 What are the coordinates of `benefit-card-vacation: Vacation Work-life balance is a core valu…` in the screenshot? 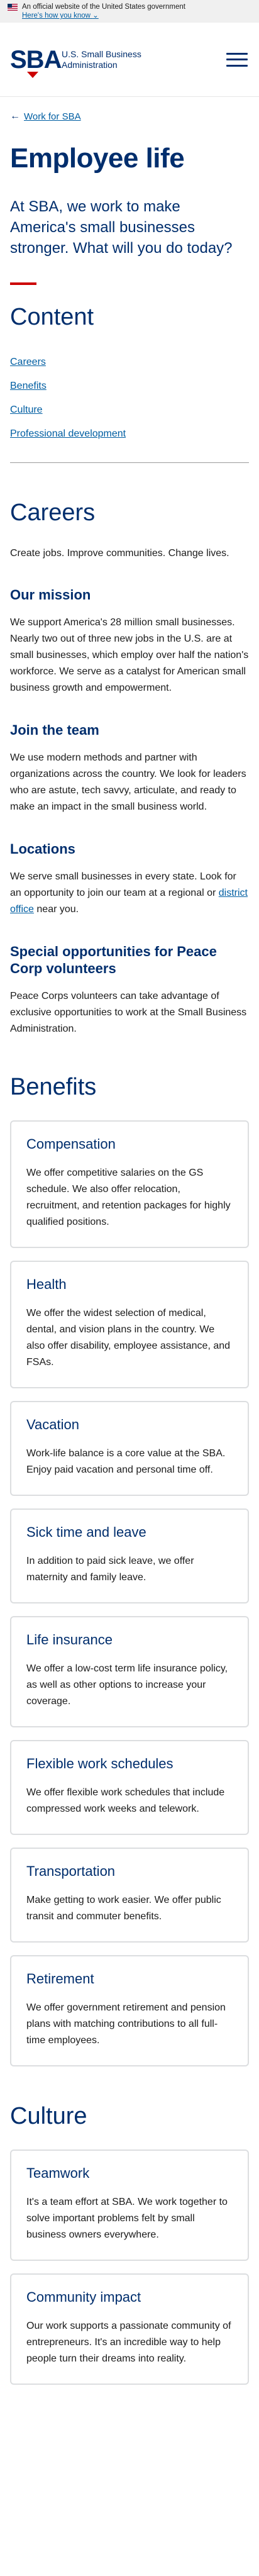 It's located at (129, 1448).